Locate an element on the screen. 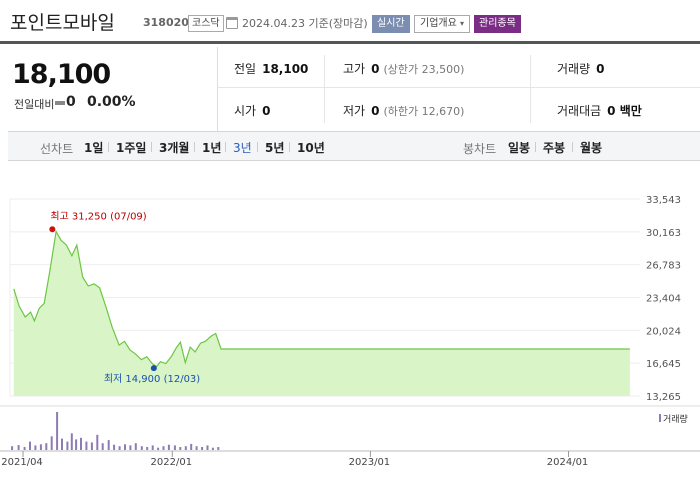  company-overview-label: 기업개요 is located at coordinates (438, 23).